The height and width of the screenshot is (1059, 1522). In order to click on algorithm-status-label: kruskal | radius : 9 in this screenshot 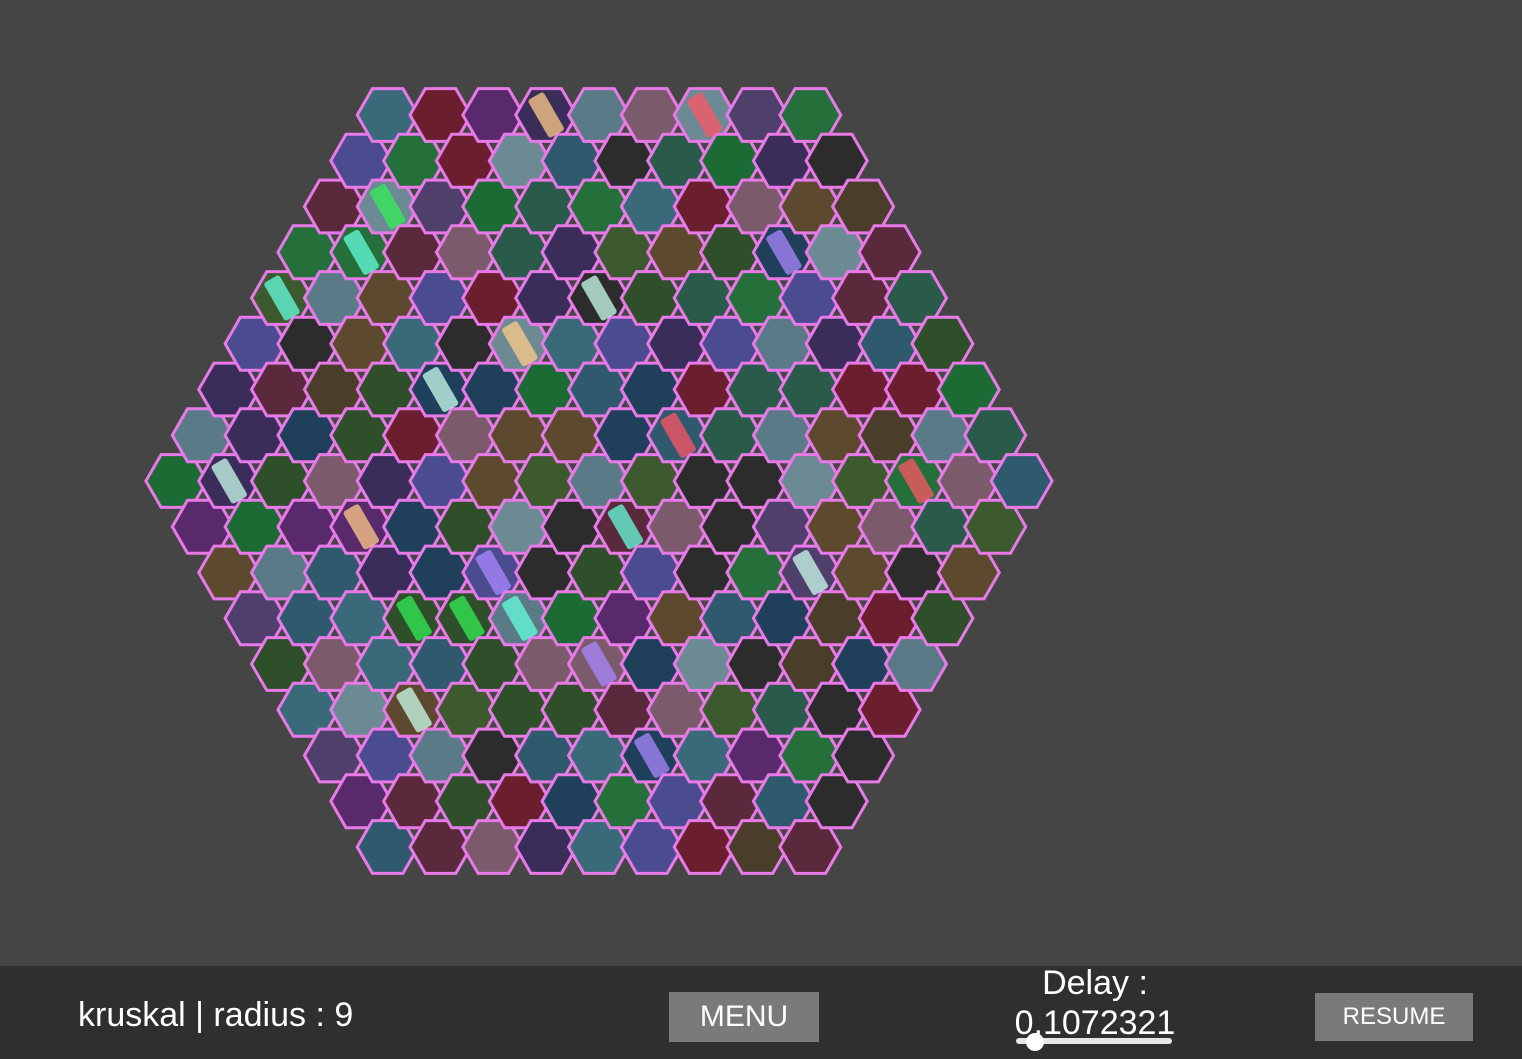, I will do `click(216, 1015)`.